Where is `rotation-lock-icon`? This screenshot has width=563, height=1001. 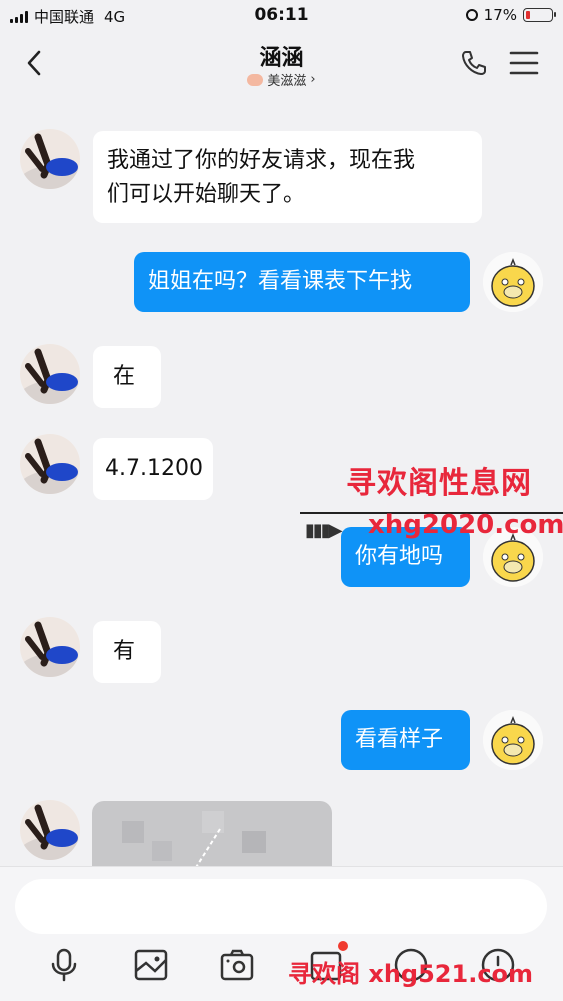 rotation-lock-icon is located at coordinates (471, 15).